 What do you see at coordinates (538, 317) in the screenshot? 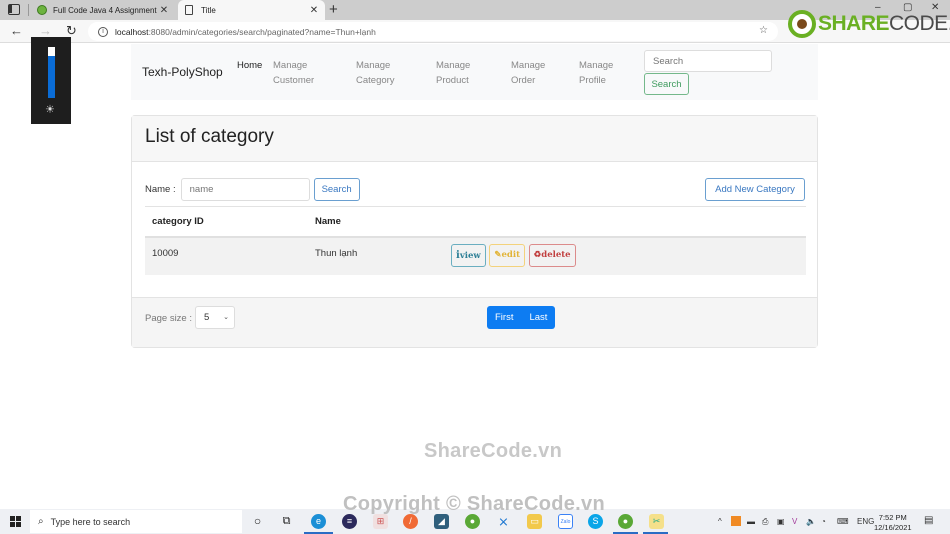
I see `last-page-button: Last` at bounding box center [538, 317].